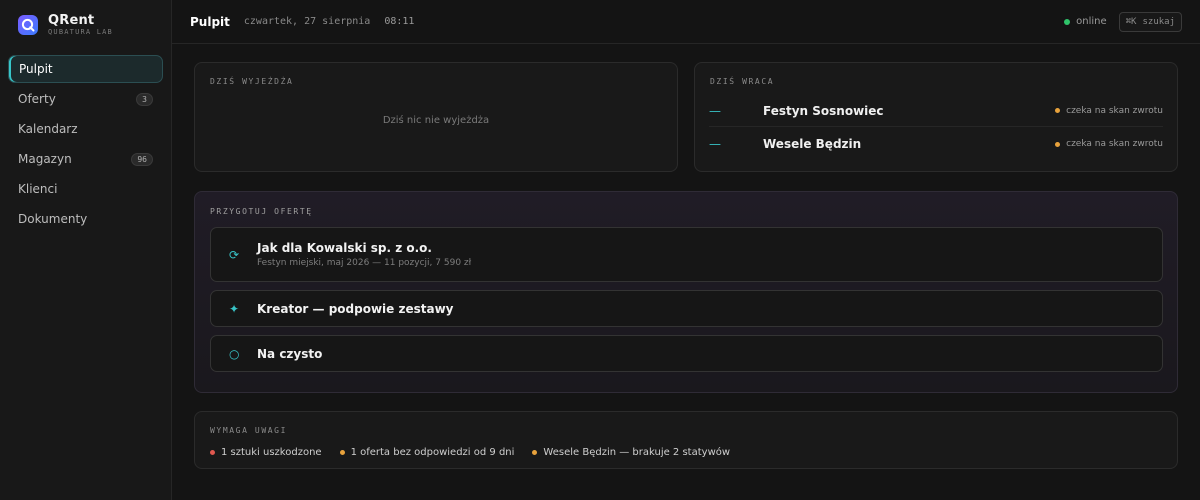  I want to click on card-label: DZIŚ WYJEŻDŻA, so click(252, 81).